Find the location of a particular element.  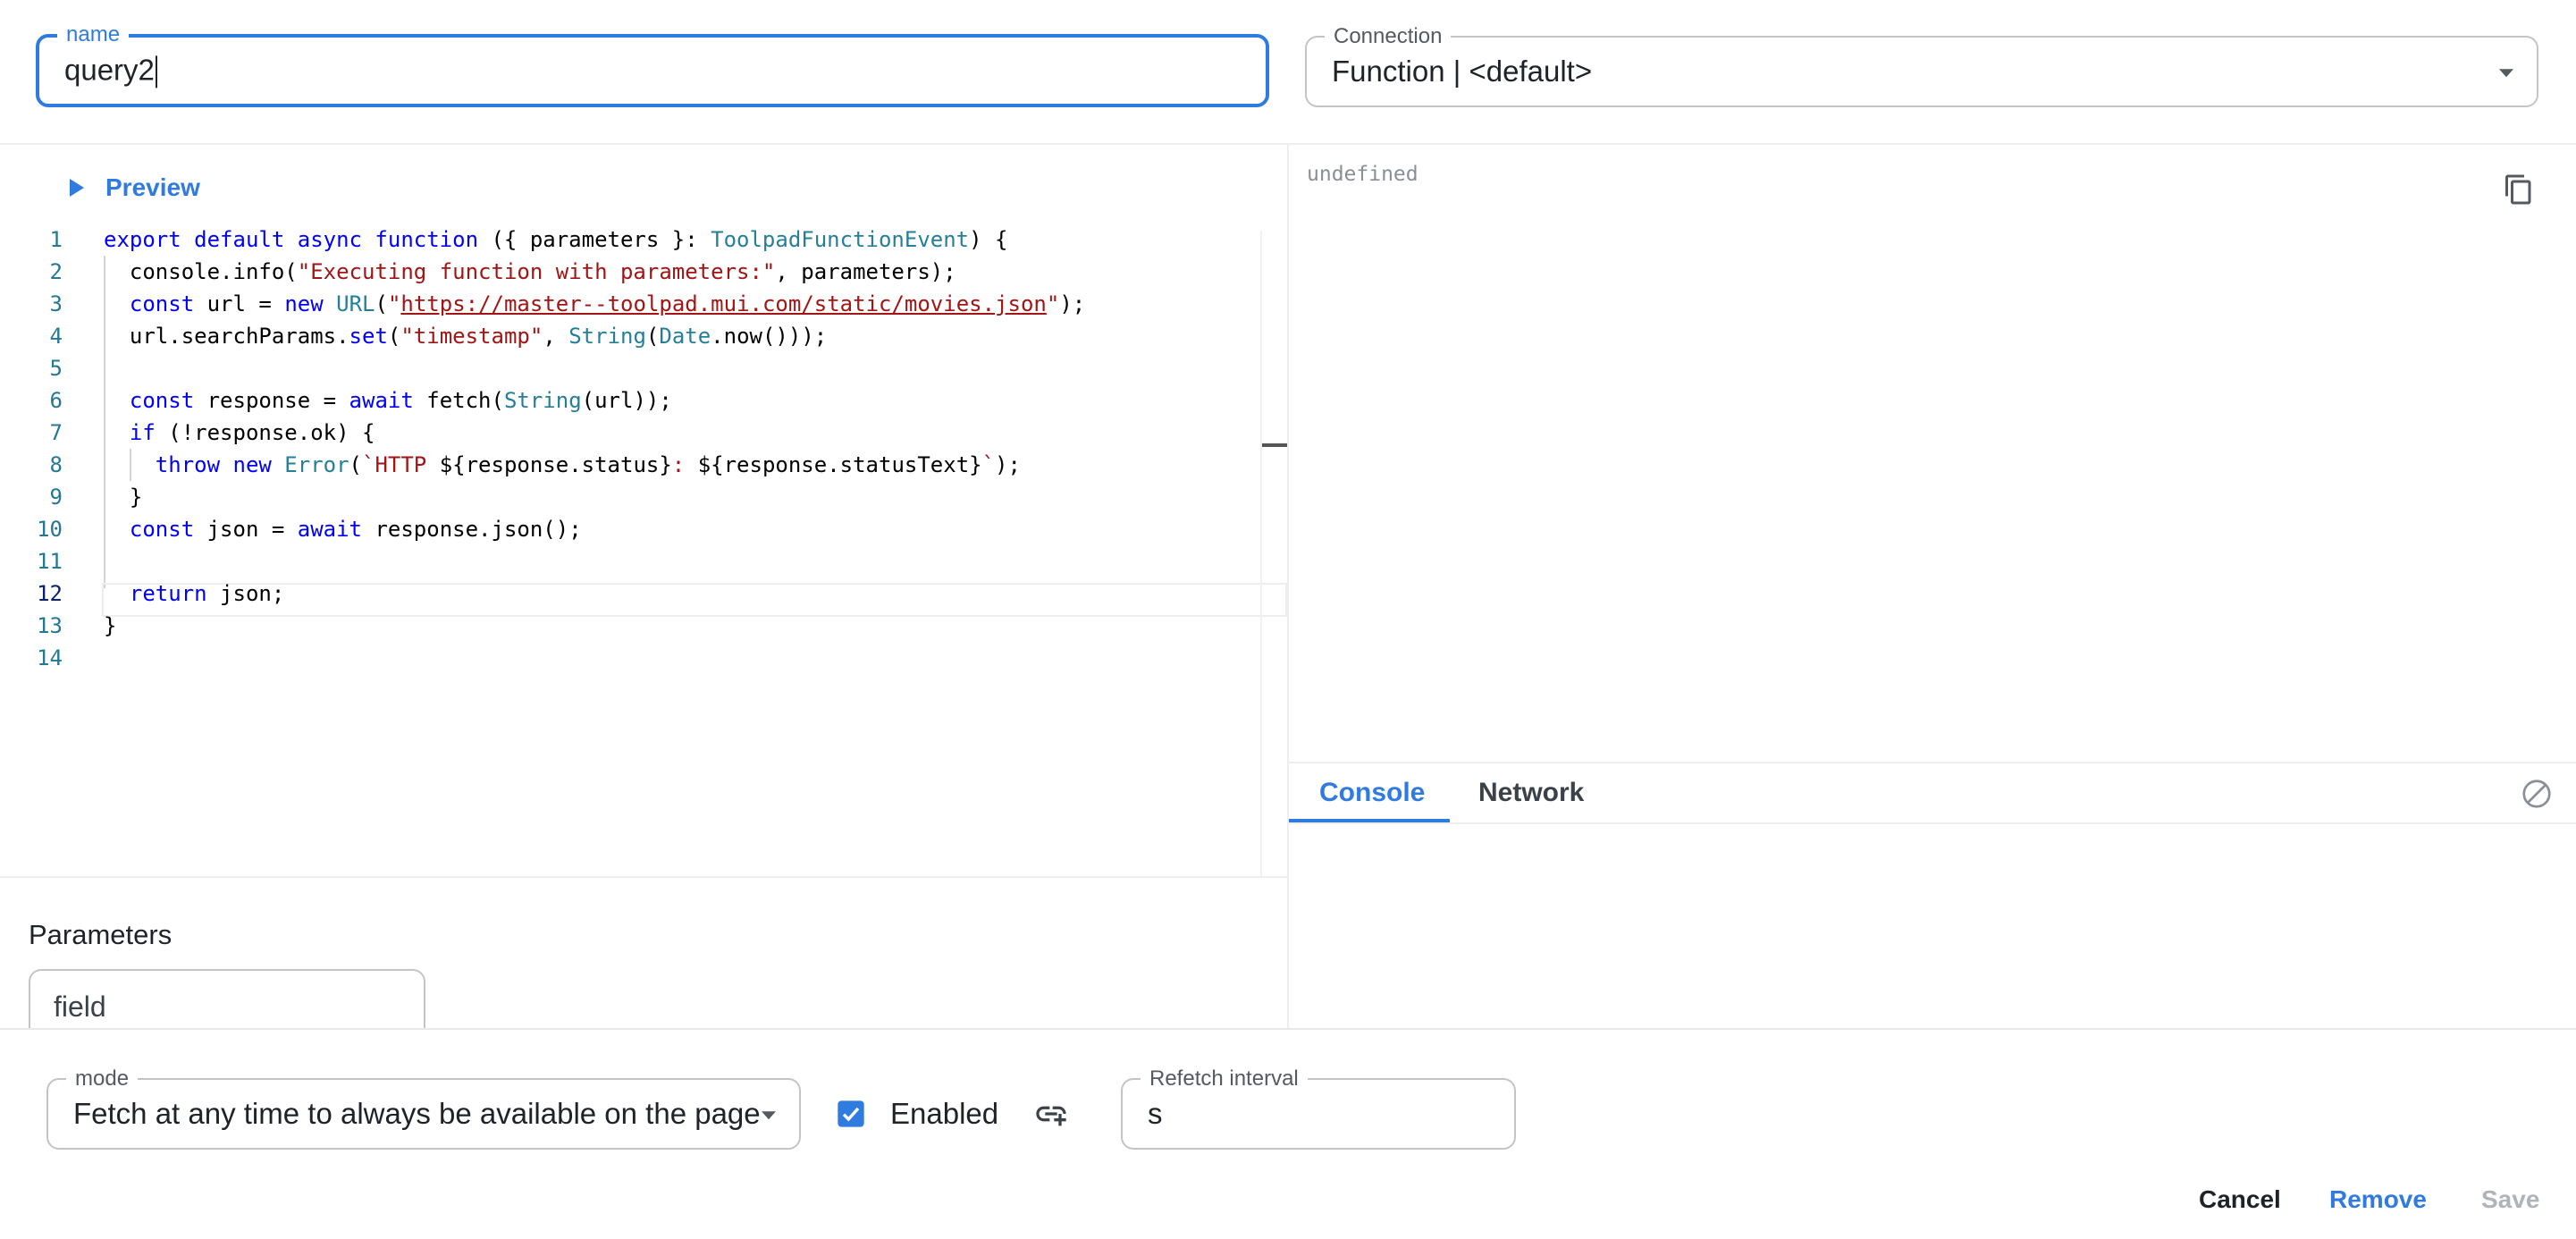

refetch-interval-value: s is located at coordinates (1156, 1113).